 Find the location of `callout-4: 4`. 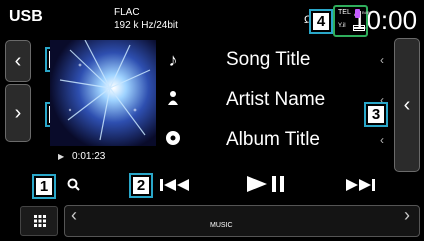

callout-4: 4 is located at coordinates (321, 21).